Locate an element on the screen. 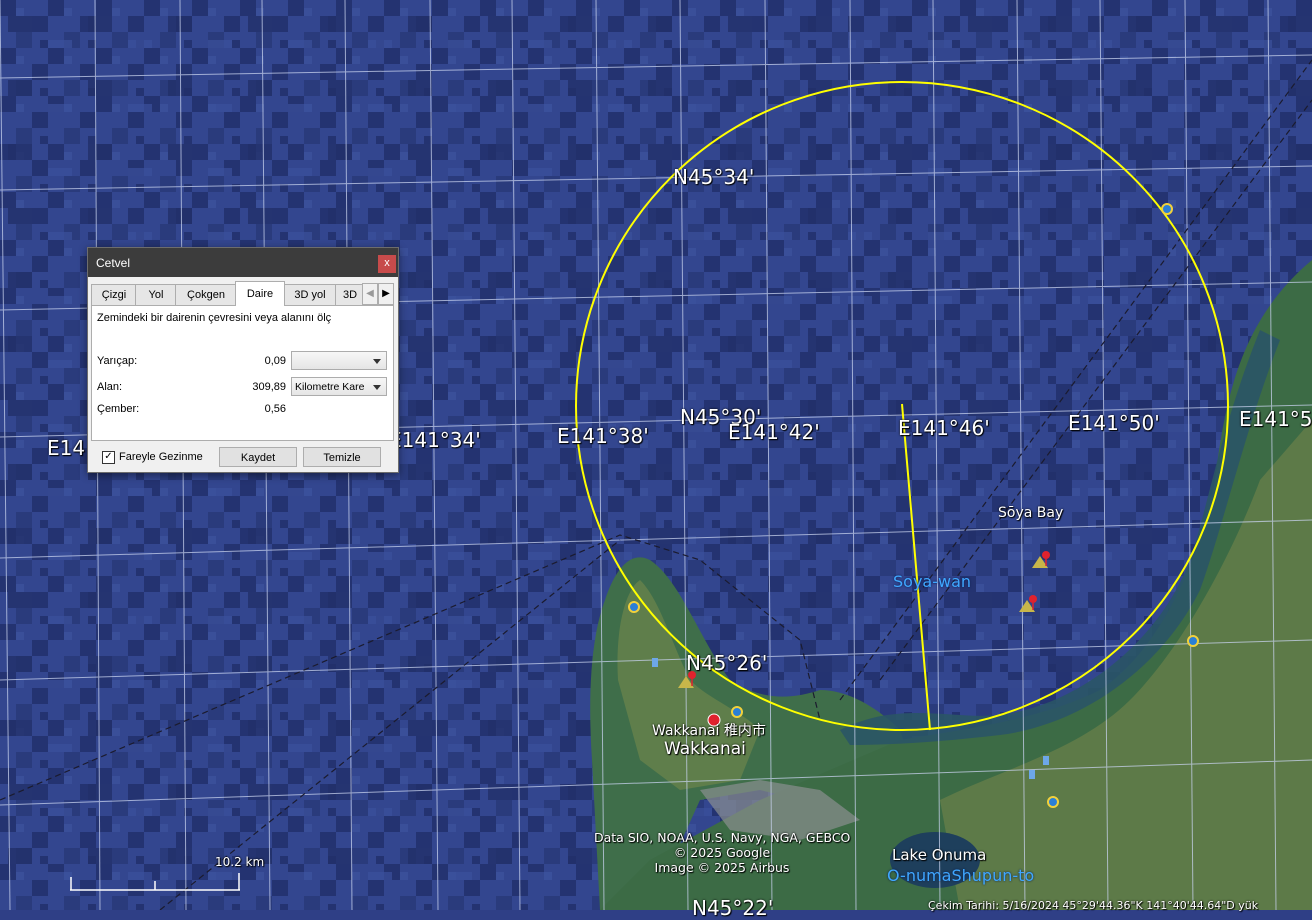 The image size is (1312, 920). place-label-soya-wan: Soya-wan is located at coordinates (932, 581).